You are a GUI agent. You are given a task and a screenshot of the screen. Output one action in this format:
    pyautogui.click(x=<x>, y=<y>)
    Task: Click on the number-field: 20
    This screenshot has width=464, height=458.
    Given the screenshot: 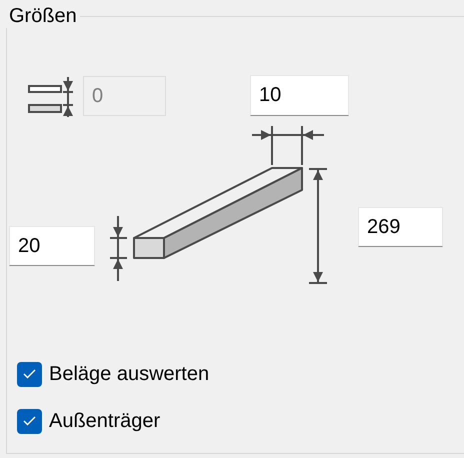 What is the action you would take?
    pyautogui.click(x=52, y=246)
    